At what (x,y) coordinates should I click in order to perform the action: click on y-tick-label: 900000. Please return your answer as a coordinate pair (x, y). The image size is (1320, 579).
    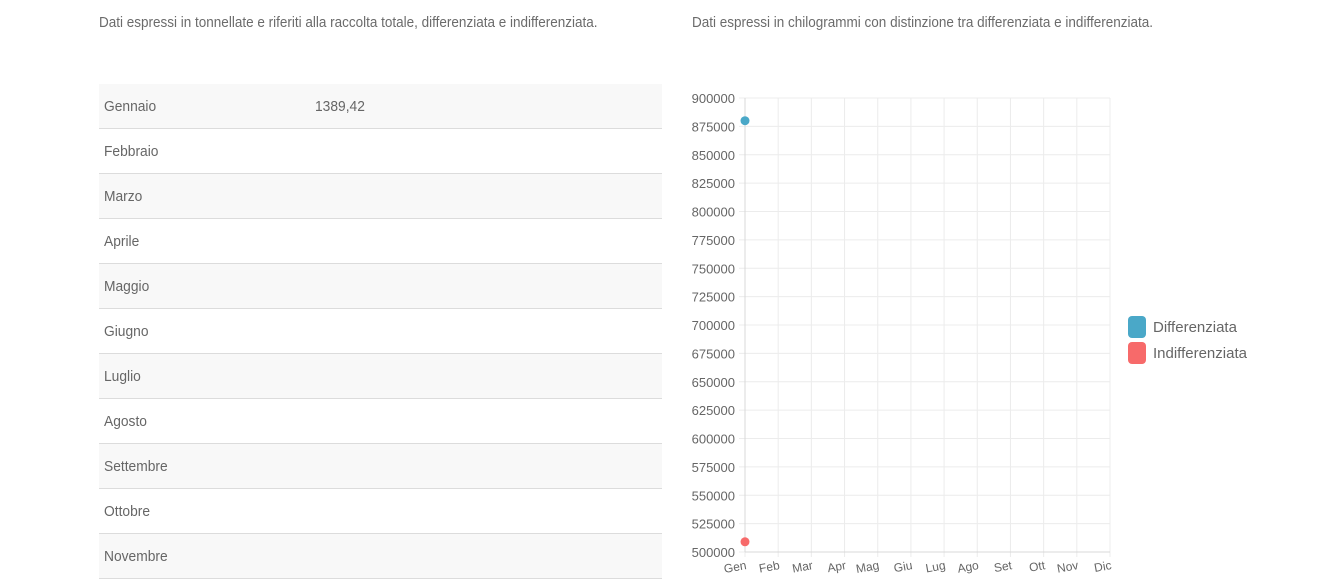
    Looking at the image, I should click on (713, 98).